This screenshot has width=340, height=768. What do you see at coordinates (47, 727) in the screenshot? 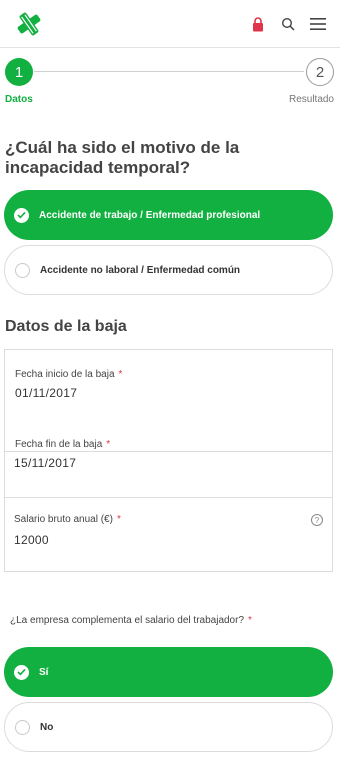
I see `option-label: No` at bounding box center [47, 727].